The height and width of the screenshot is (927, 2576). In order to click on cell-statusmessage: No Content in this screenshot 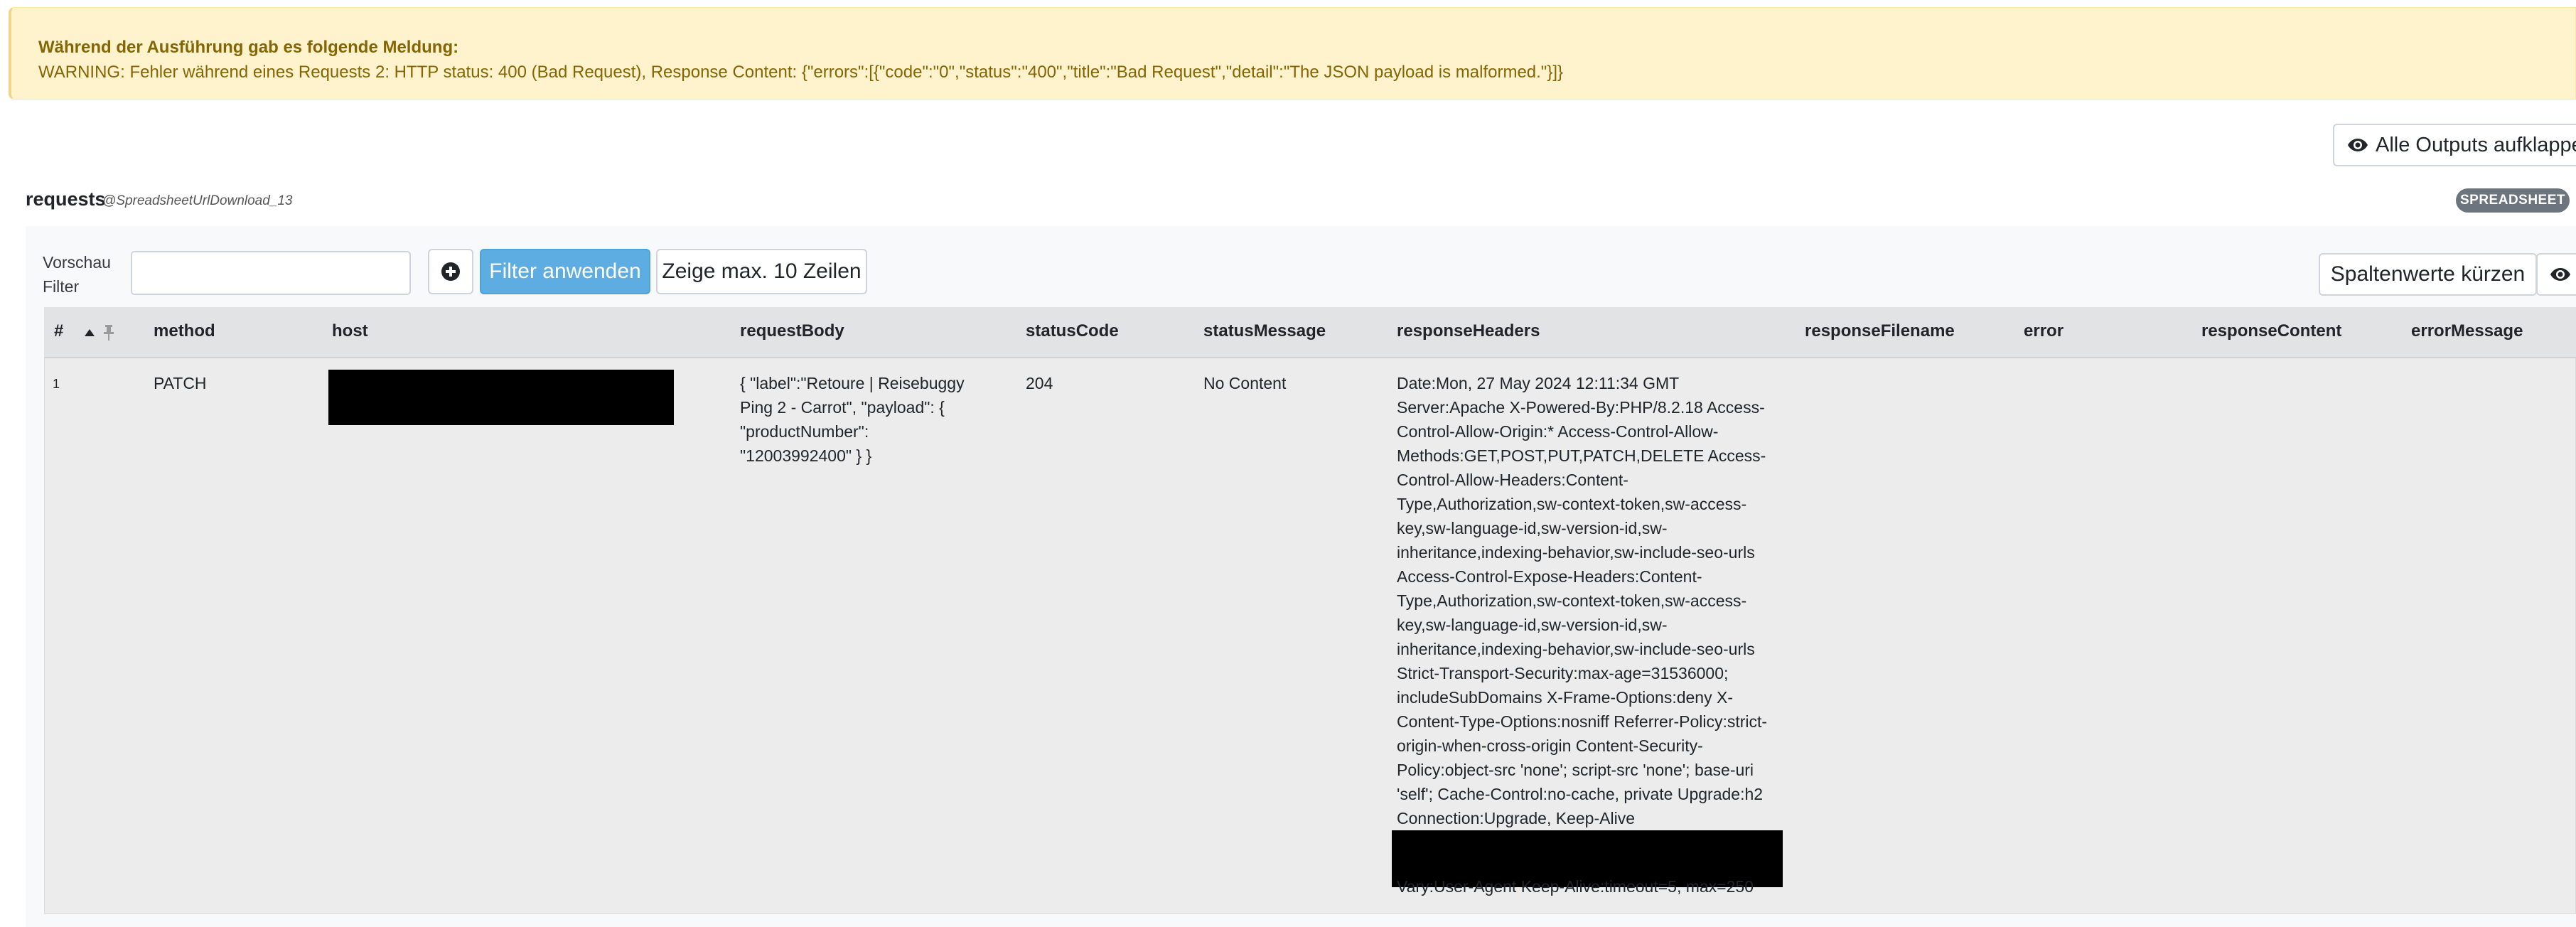, I will do `click(1245, 383)`.